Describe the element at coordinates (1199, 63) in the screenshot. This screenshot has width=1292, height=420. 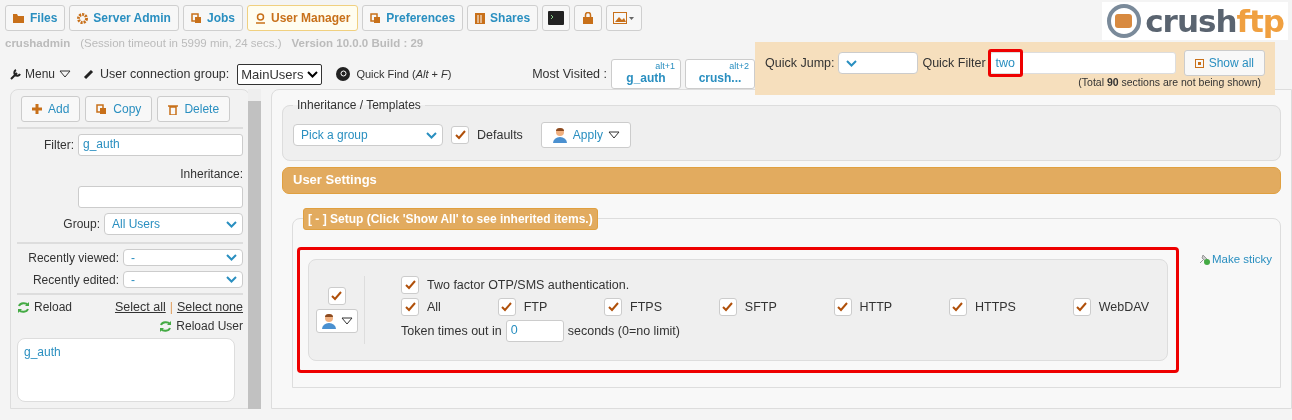
I see `plus-square-icon` at that location.